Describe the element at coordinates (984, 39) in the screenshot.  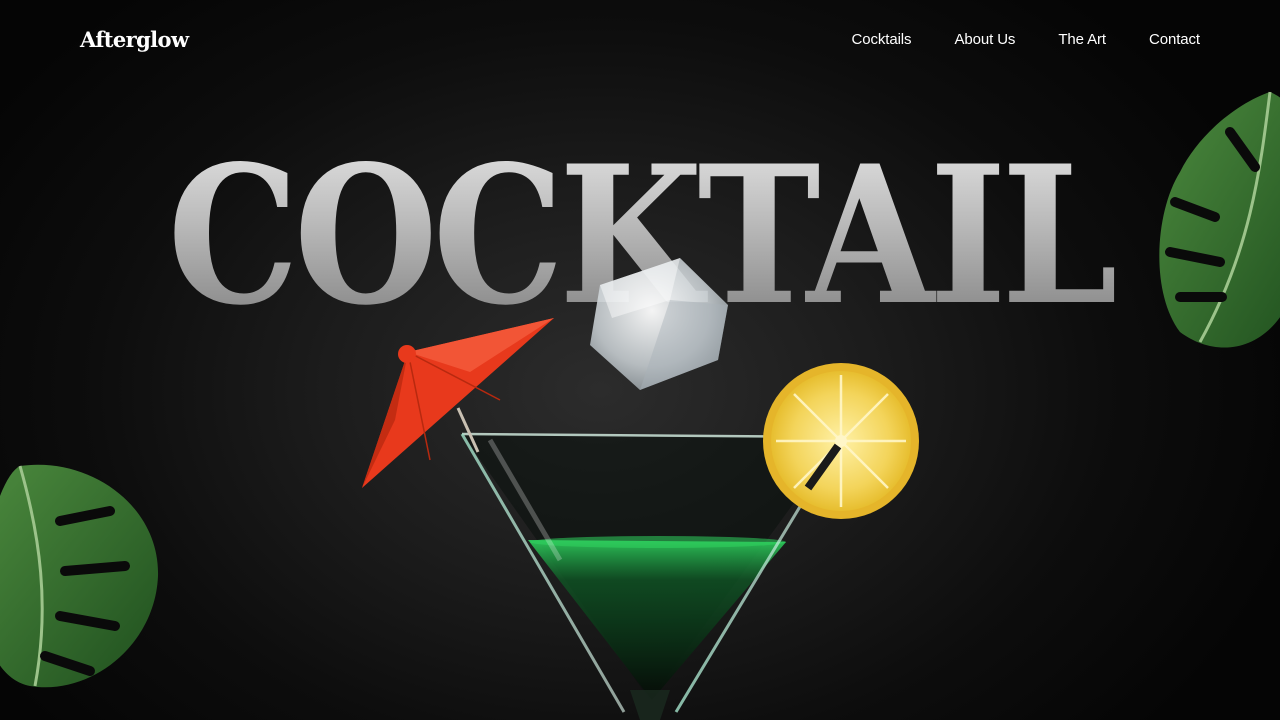
I see `nav-item-about-us: About Us` at that location.